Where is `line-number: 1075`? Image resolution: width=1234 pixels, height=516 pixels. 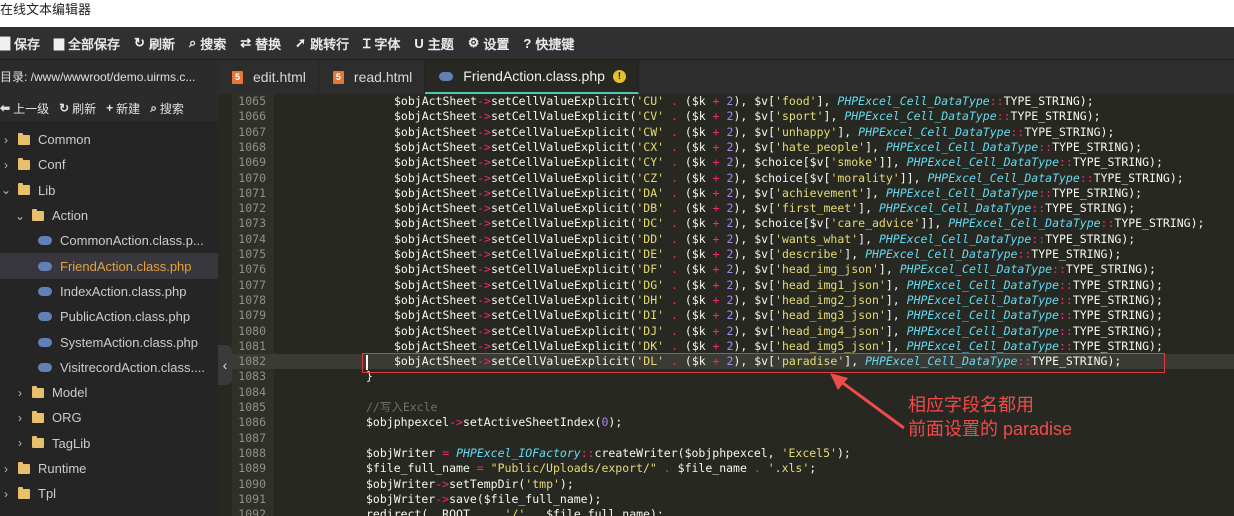
line-number: 1075 is located at coordinates (252, 254).